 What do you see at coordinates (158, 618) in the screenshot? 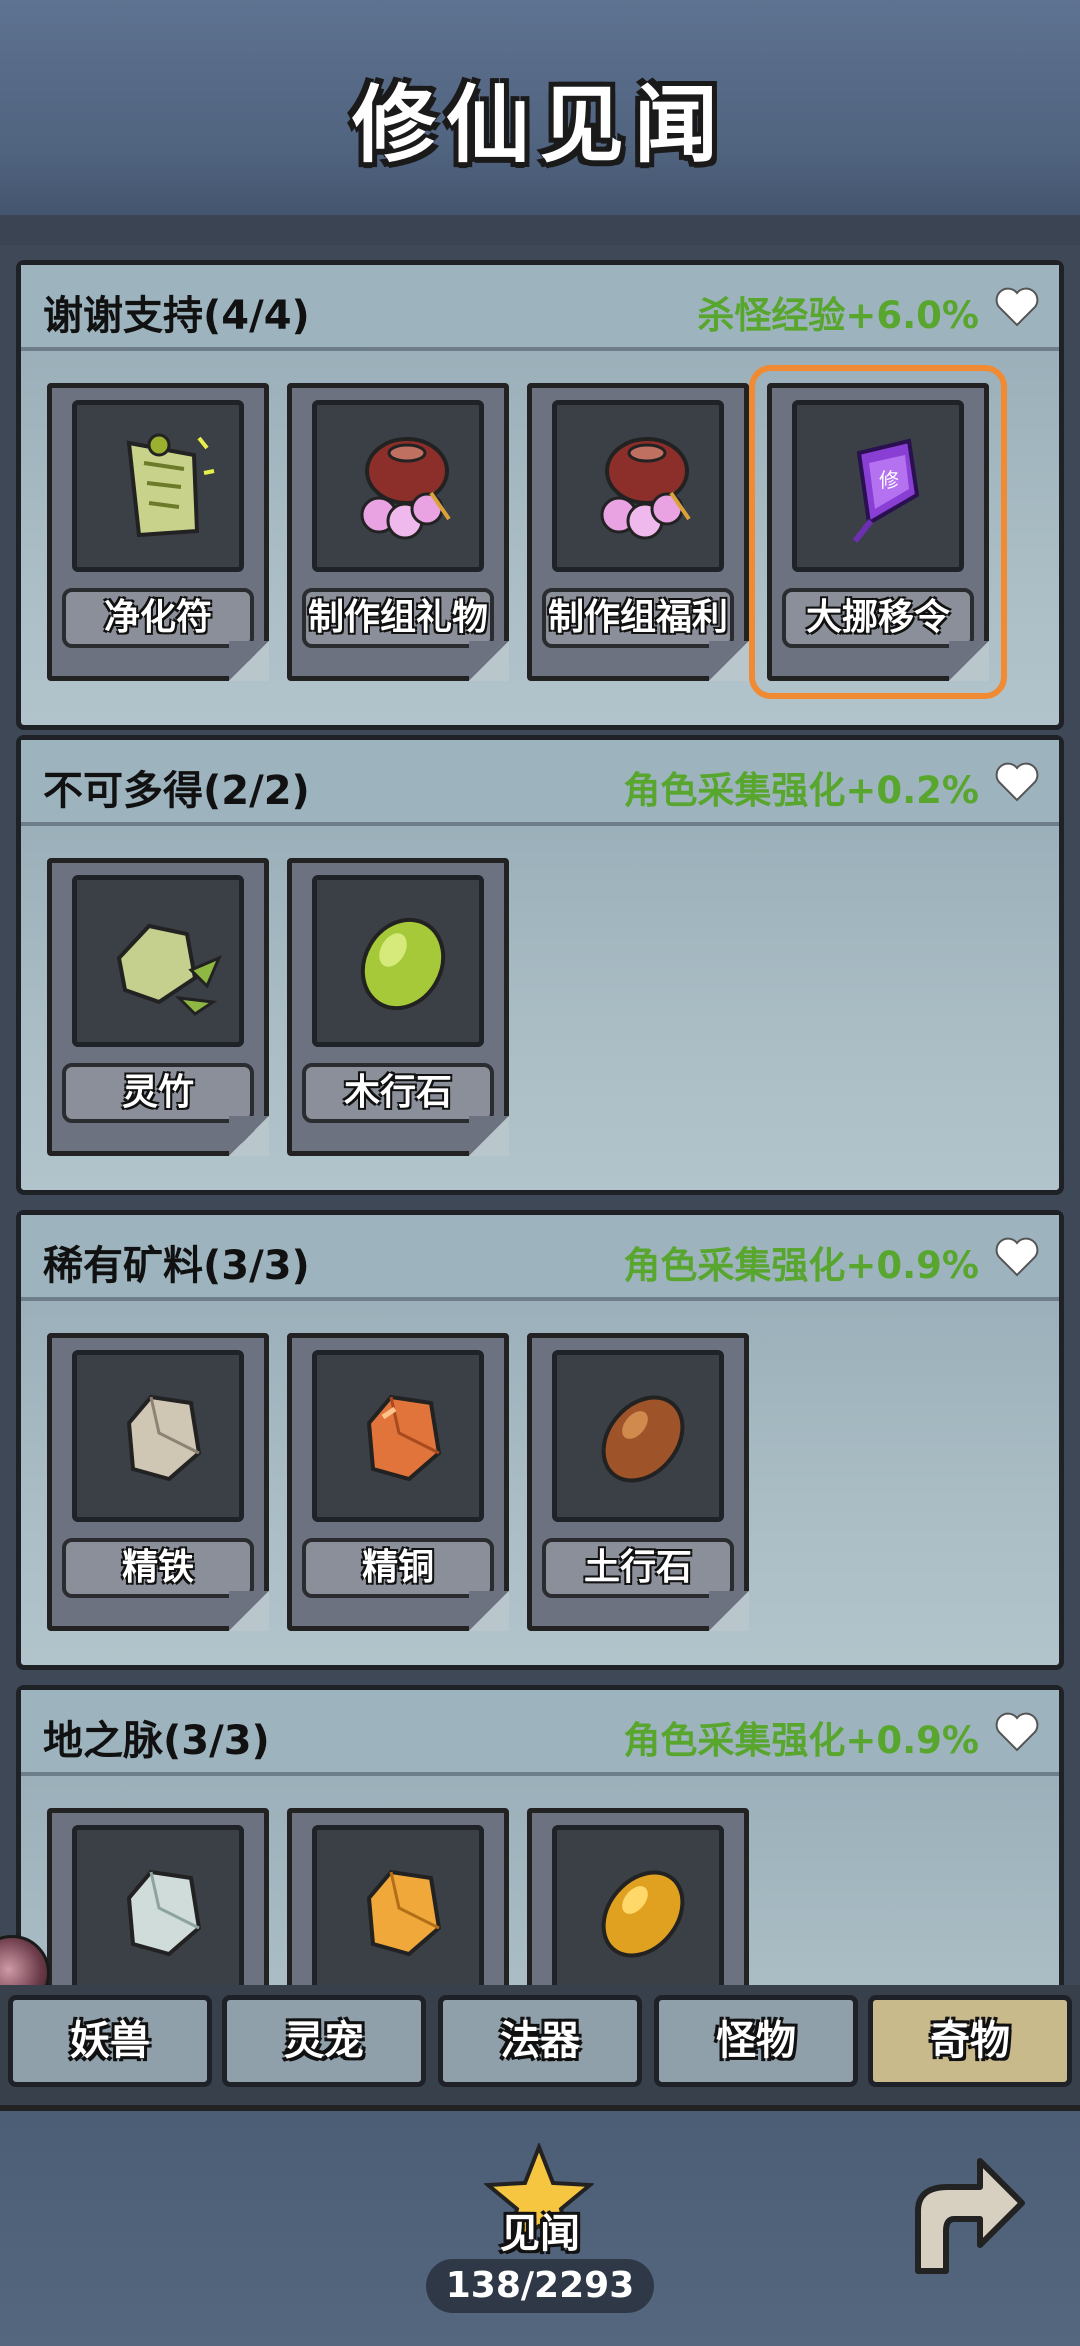
I see `item-label: 净化符` at bounding box center [158, 618].